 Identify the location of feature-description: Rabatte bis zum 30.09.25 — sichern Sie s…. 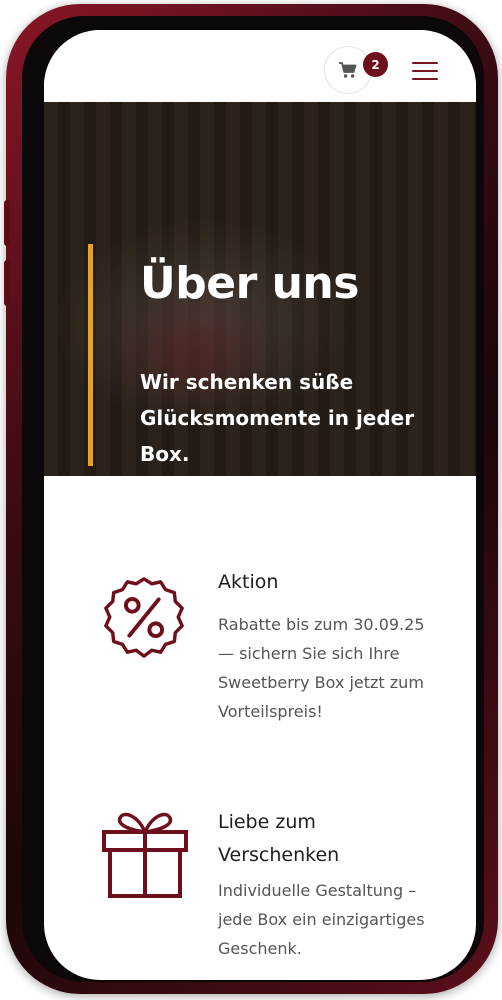
(321, 668).